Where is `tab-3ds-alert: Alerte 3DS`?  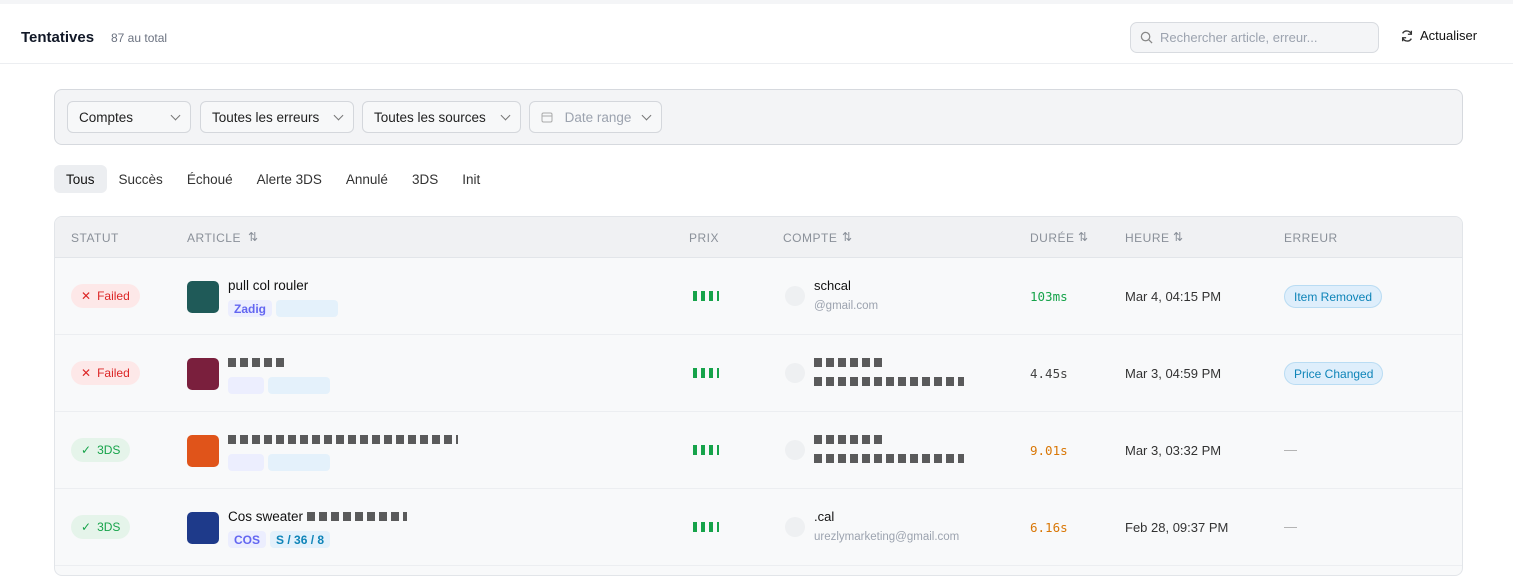
tab-3ds-alert: Alerte 3DS is located at coordinates (289, 179).